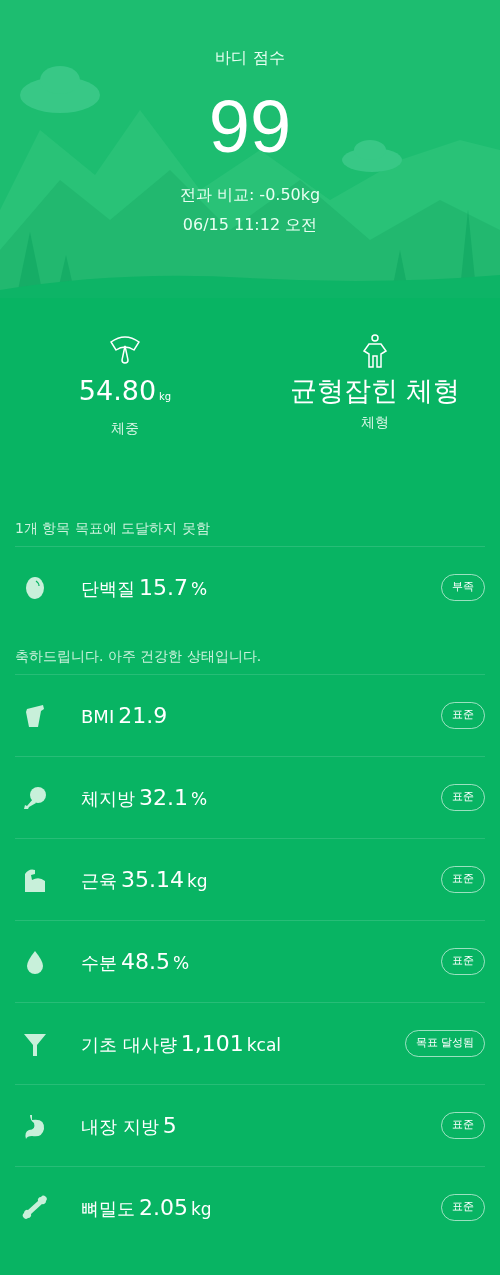  I want to click on metric-value: 5, so click(169, 1126).